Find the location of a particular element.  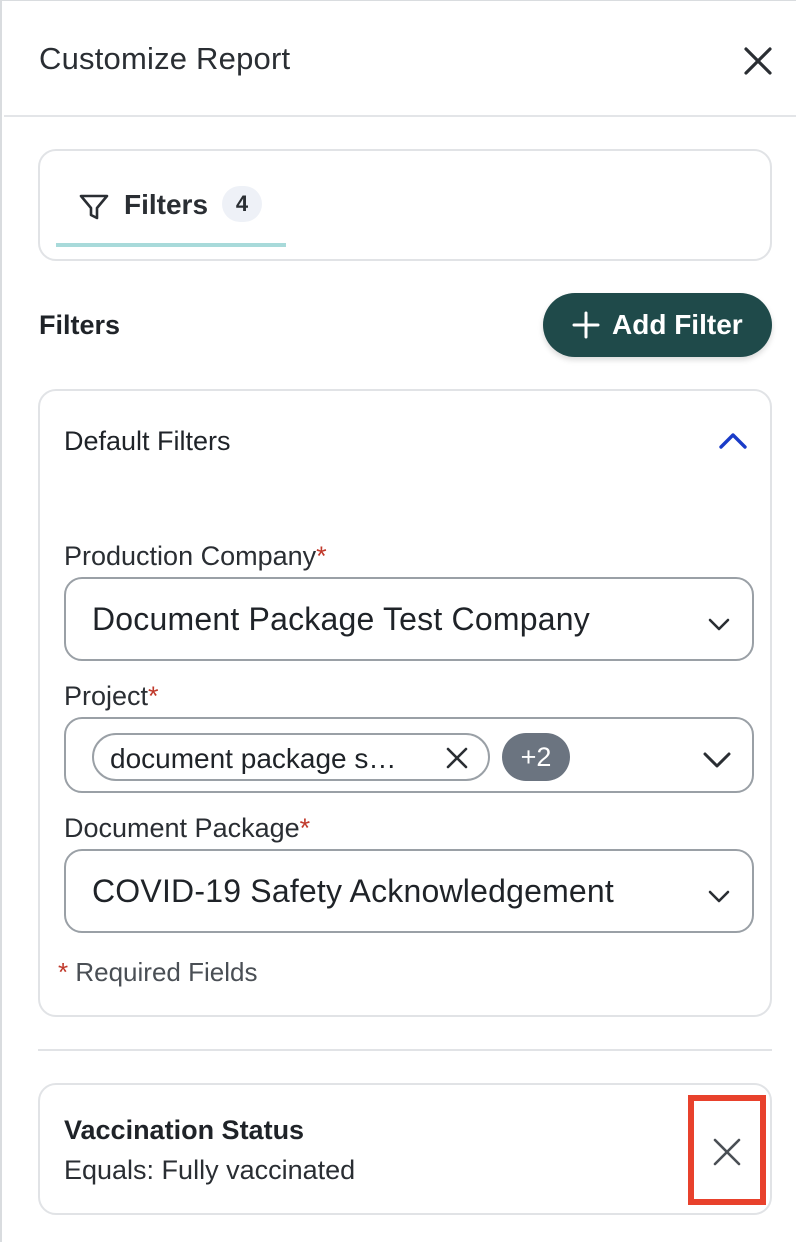

tab-label: Filters is located at coordinates (166, 204).